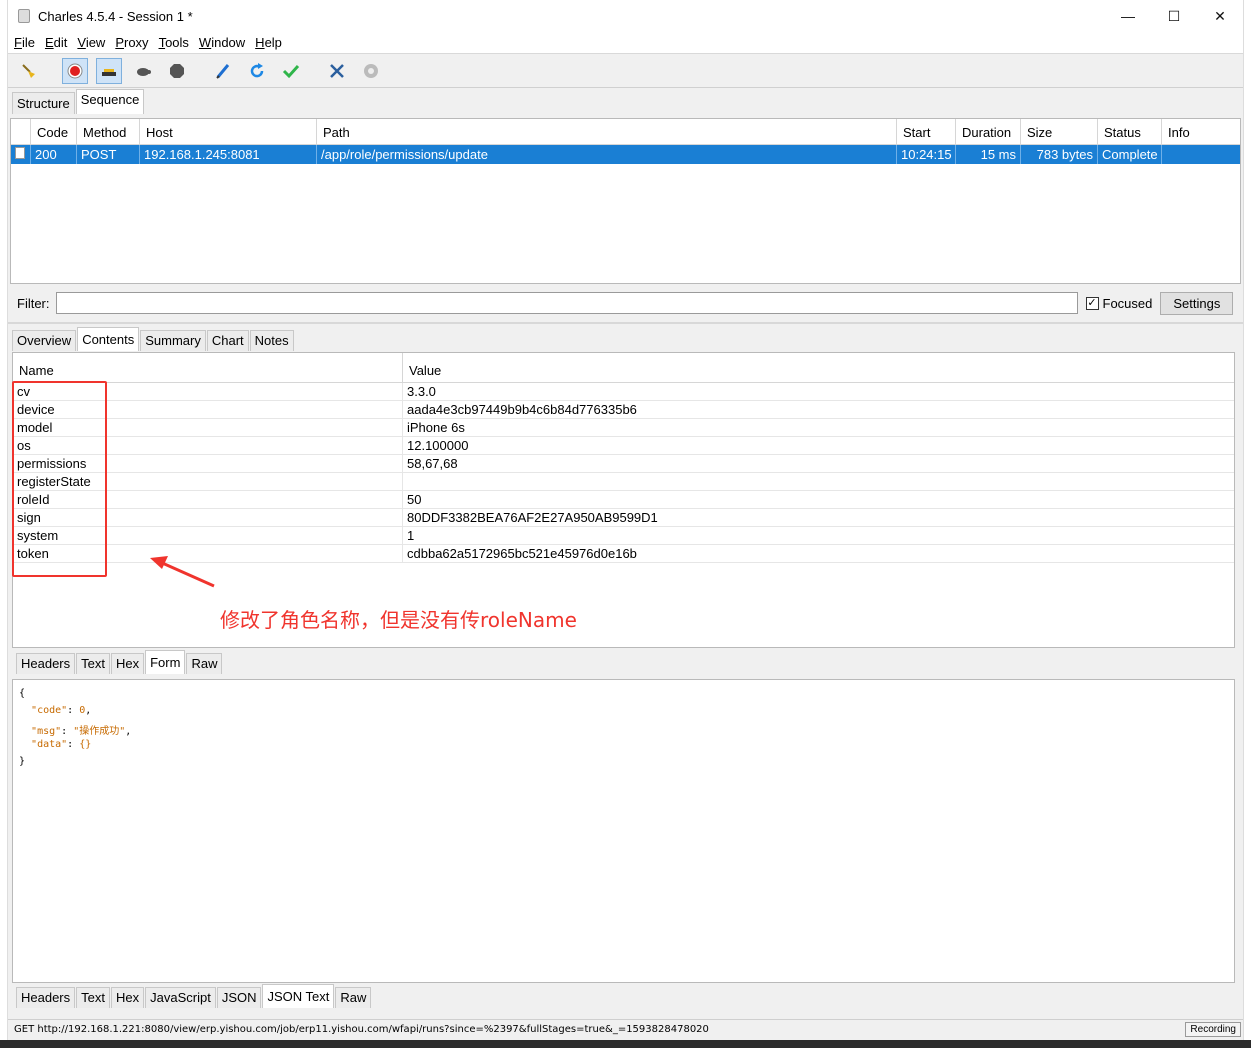 Image resolution: width=1251 pixels, height=1048 pixels. What do you see at coordinates (115, 16) in the screenshot?
I see `window-title: Charles 4.5.4 - Session 1 *` at bounding box center [115, 16].